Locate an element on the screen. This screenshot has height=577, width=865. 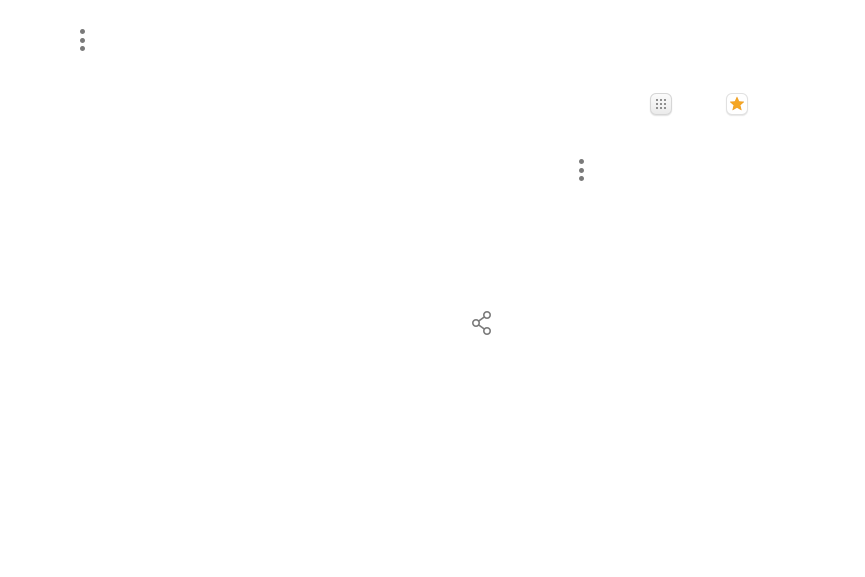
star-shape is located at coordinates (737, 103).